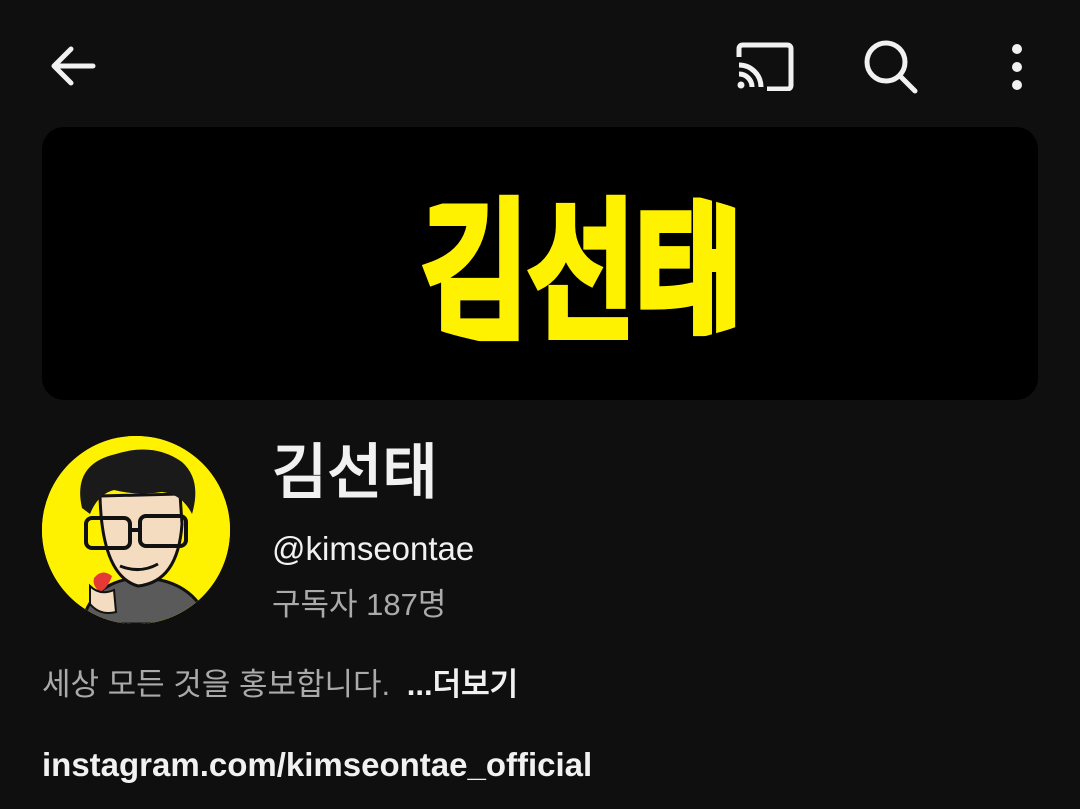  I want to click on more-options-button, so click(1017, 67).